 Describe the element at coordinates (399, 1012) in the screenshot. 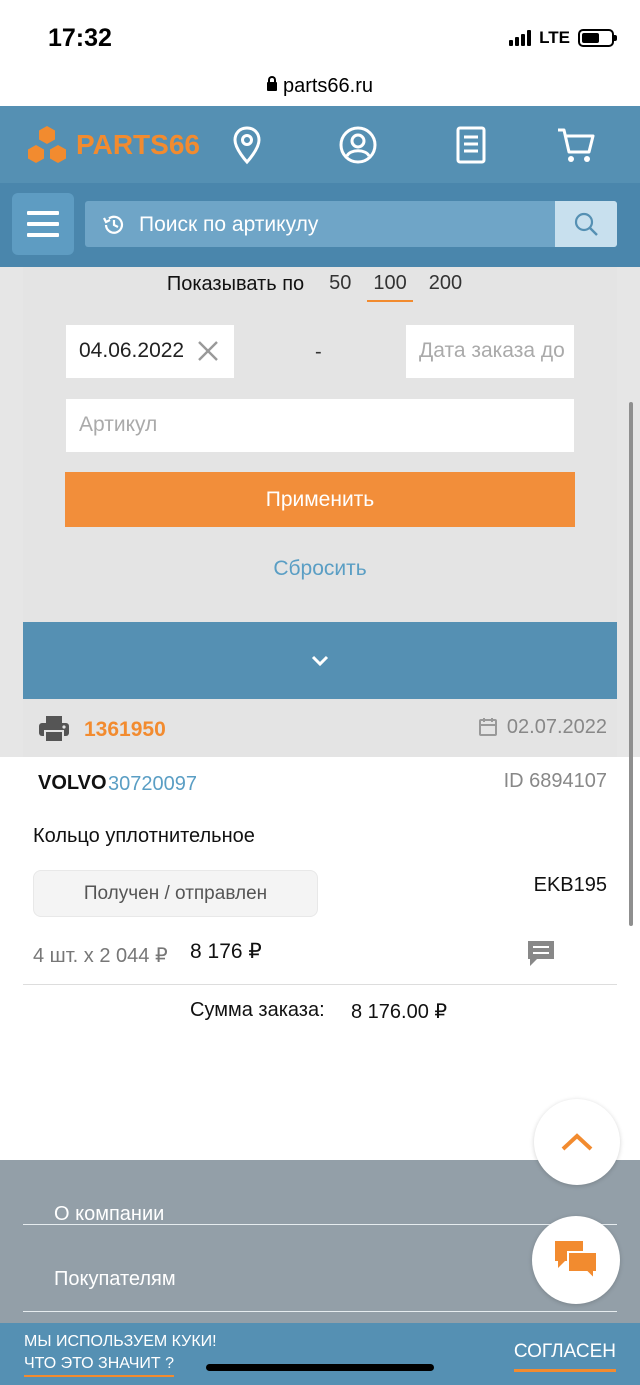

I see `order-sum-value: 8 176.00 ₽` at that location.